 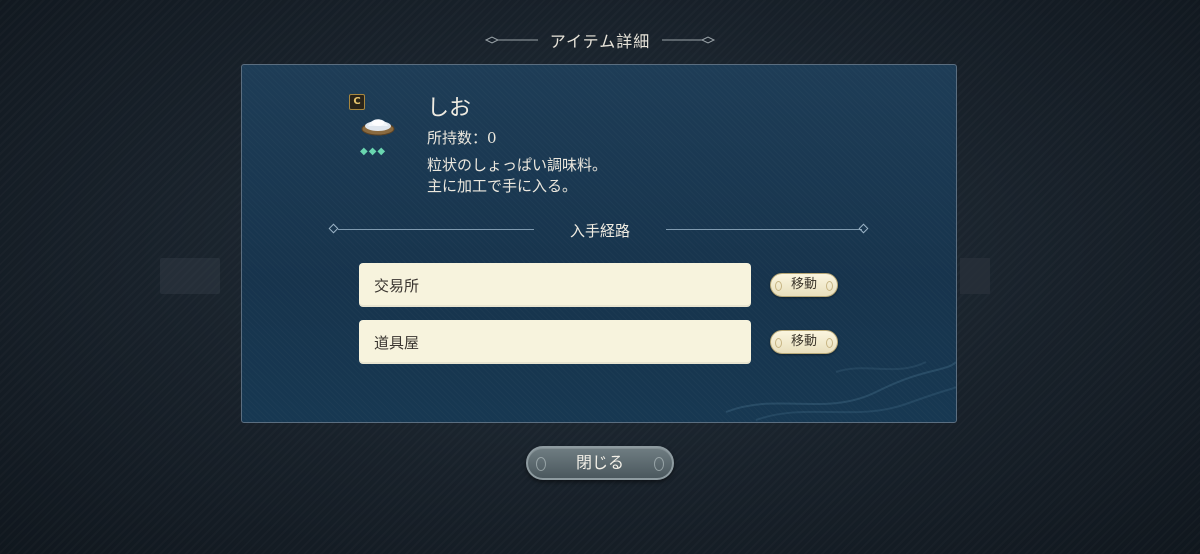 What do you see at coordinates (555, 285) in the screenshot?
I see `route-field: 交易所` at bounding box center [555, 285].